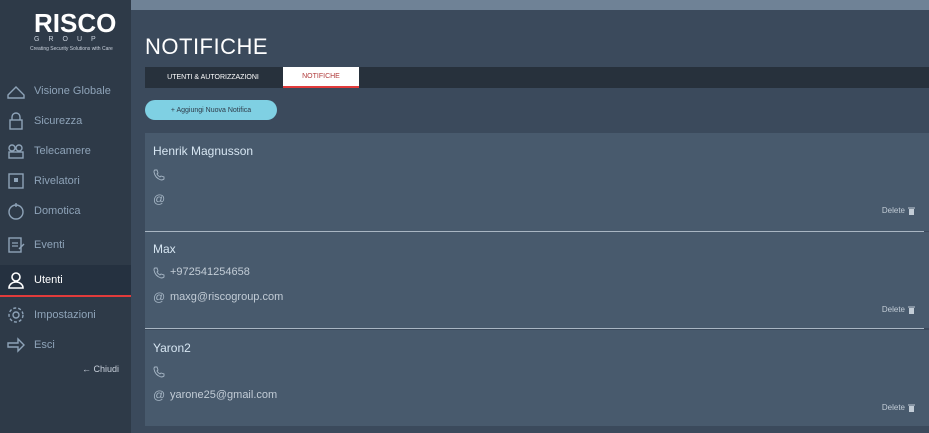 This screenshot has width=929, height=433. I want to click on sidebar-item-label: Esci, so click(44, 345).